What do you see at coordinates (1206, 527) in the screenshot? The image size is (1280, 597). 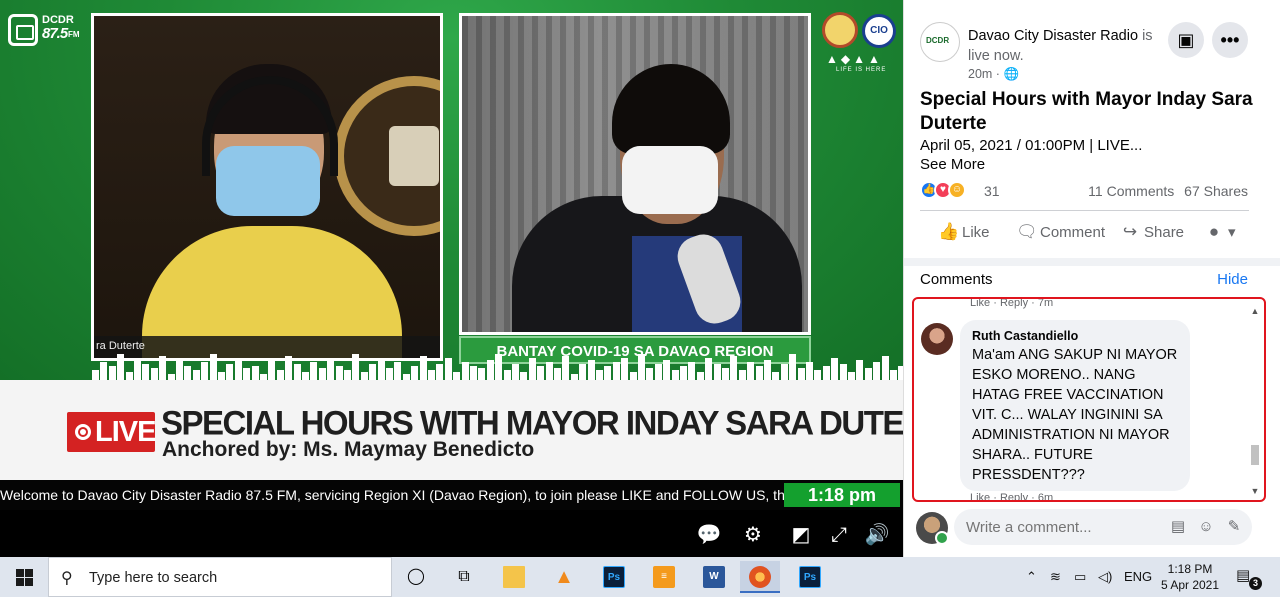 I see `emoji-icon: ☺` at bounding box center [1206, 527].